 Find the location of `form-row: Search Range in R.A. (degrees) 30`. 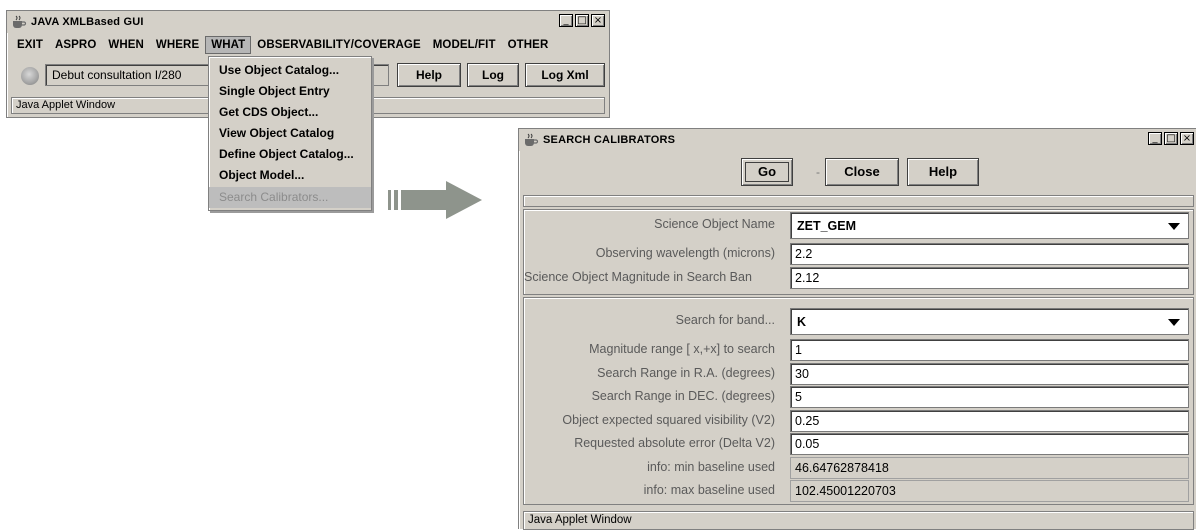

form-row: Search Range in R.A. (degrees) 30 is located at coordinates (858, 373).